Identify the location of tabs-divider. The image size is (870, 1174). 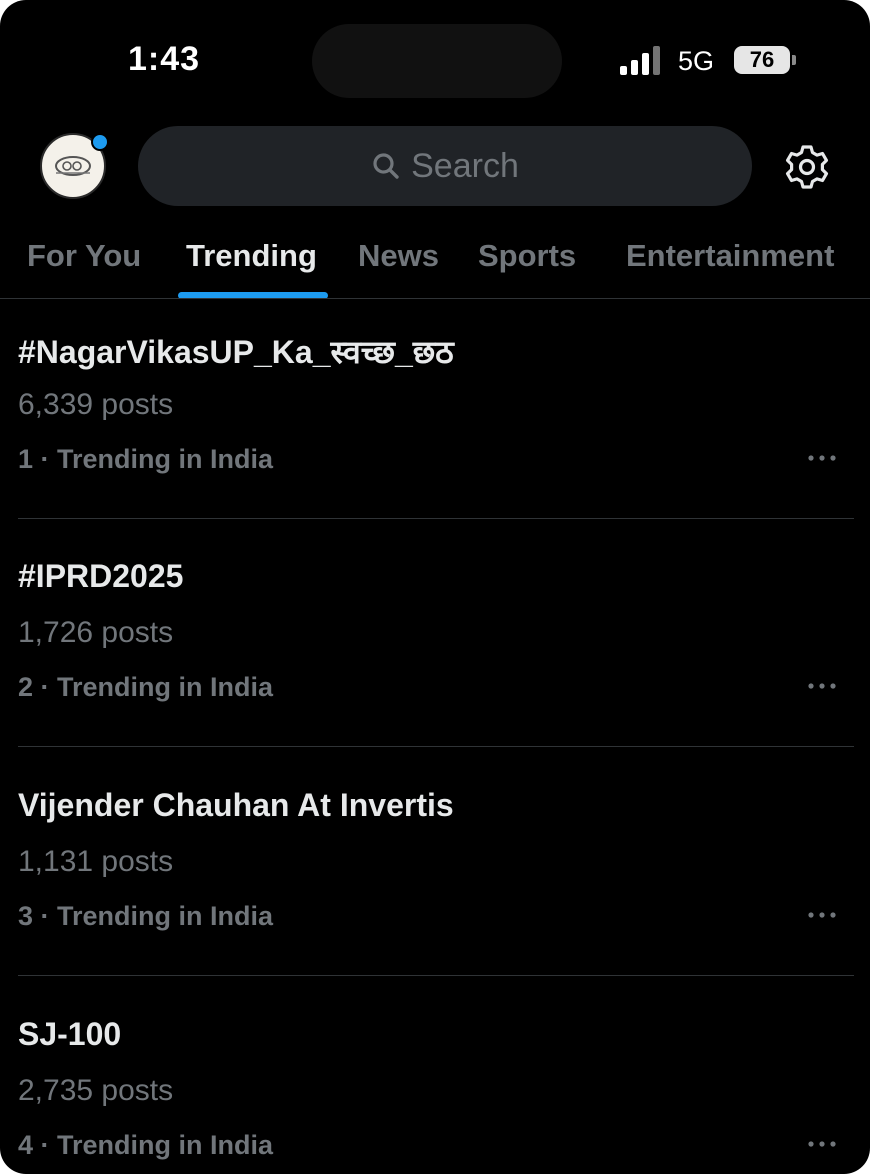
(435, 298).